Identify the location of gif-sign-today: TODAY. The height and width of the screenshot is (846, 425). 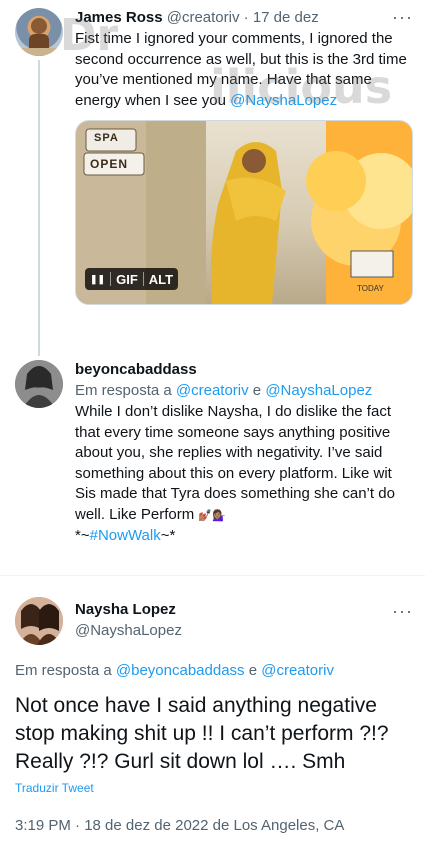
(370, 288).